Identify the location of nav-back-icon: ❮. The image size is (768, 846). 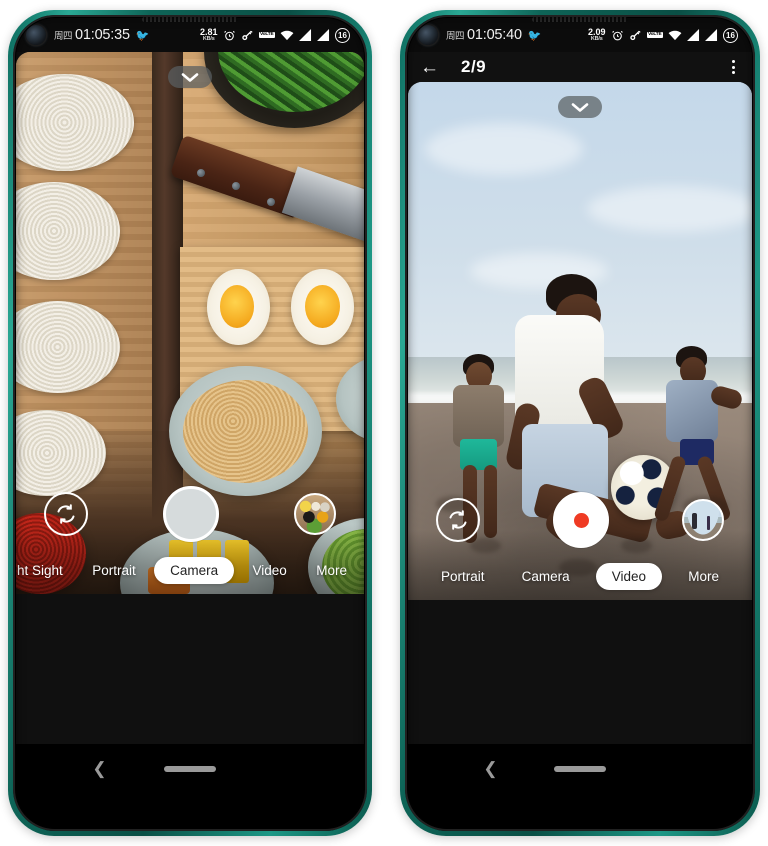
(99, 768).